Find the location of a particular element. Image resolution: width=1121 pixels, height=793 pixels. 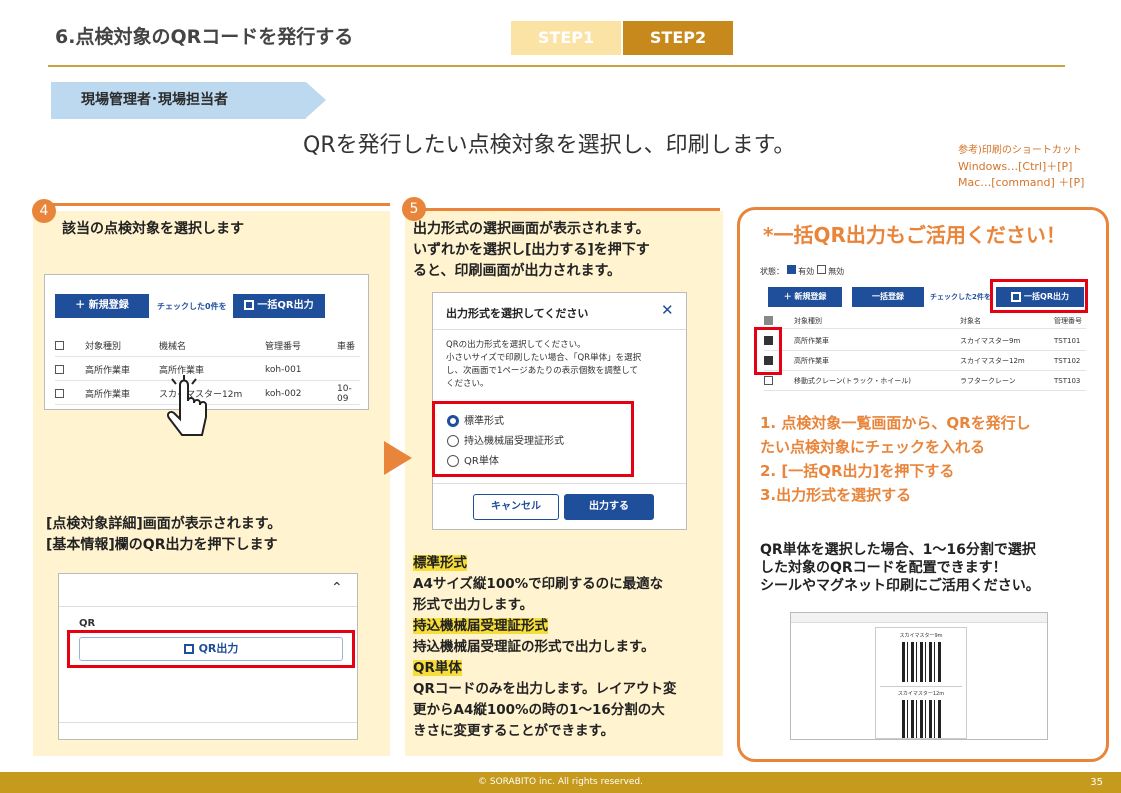

step5-heading-line2: いずれかを選択し[出力する]を押下す is located at coordinates (531, 250).